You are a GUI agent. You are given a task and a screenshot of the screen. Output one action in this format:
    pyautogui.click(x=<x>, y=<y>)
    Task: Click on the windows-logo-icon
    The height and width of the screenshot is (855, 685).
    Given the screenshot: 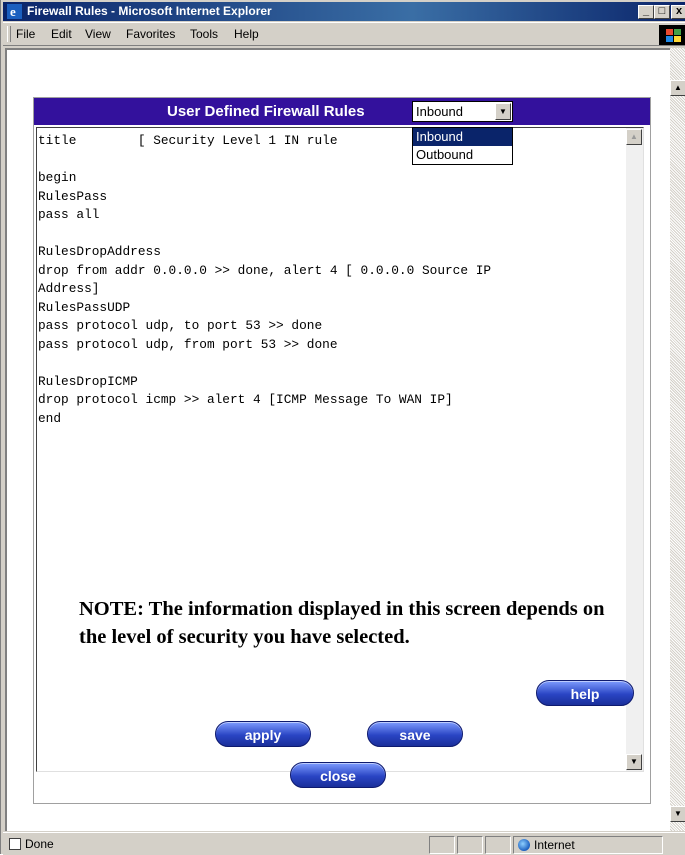 What is the action you would take?
    pyautogui.click(x=672, y=35)
    